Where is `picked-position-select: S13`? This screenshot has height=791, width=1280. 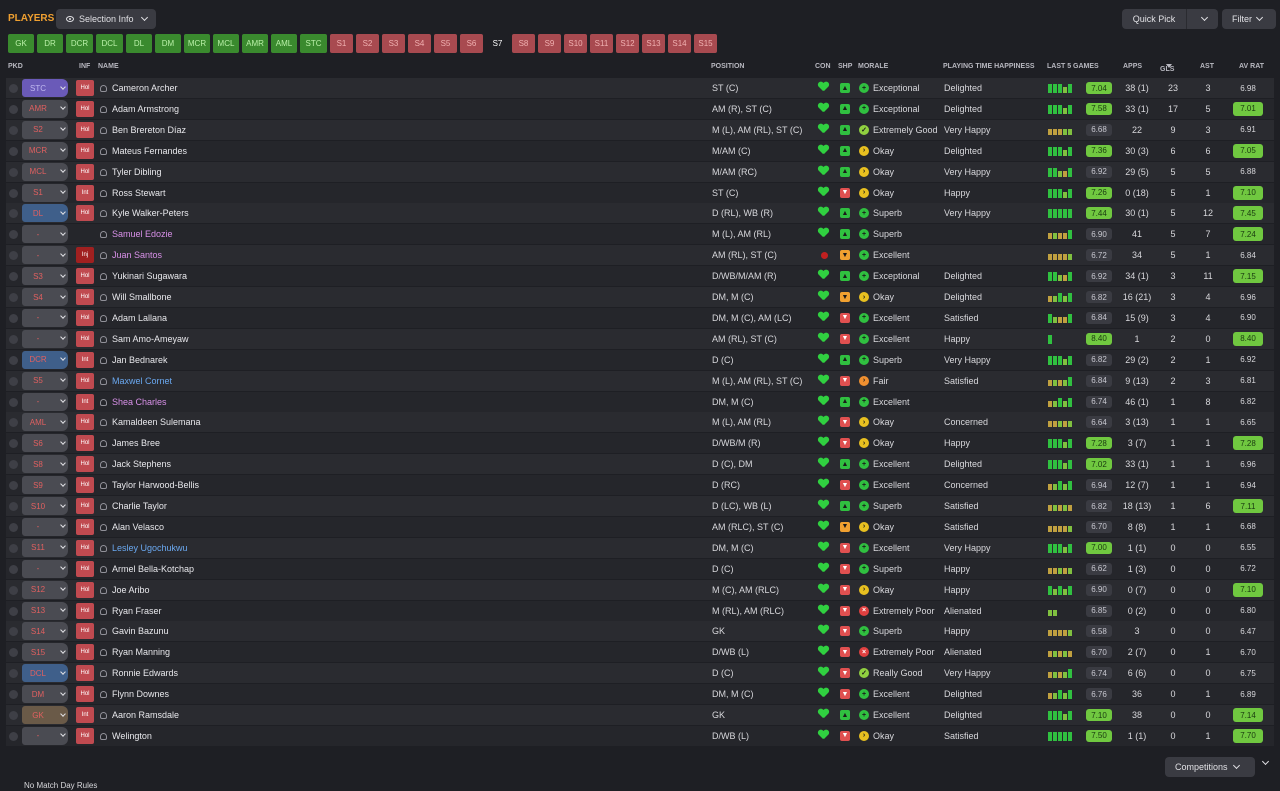 picked-position-select: S13 is located at coordinates (45, 610).